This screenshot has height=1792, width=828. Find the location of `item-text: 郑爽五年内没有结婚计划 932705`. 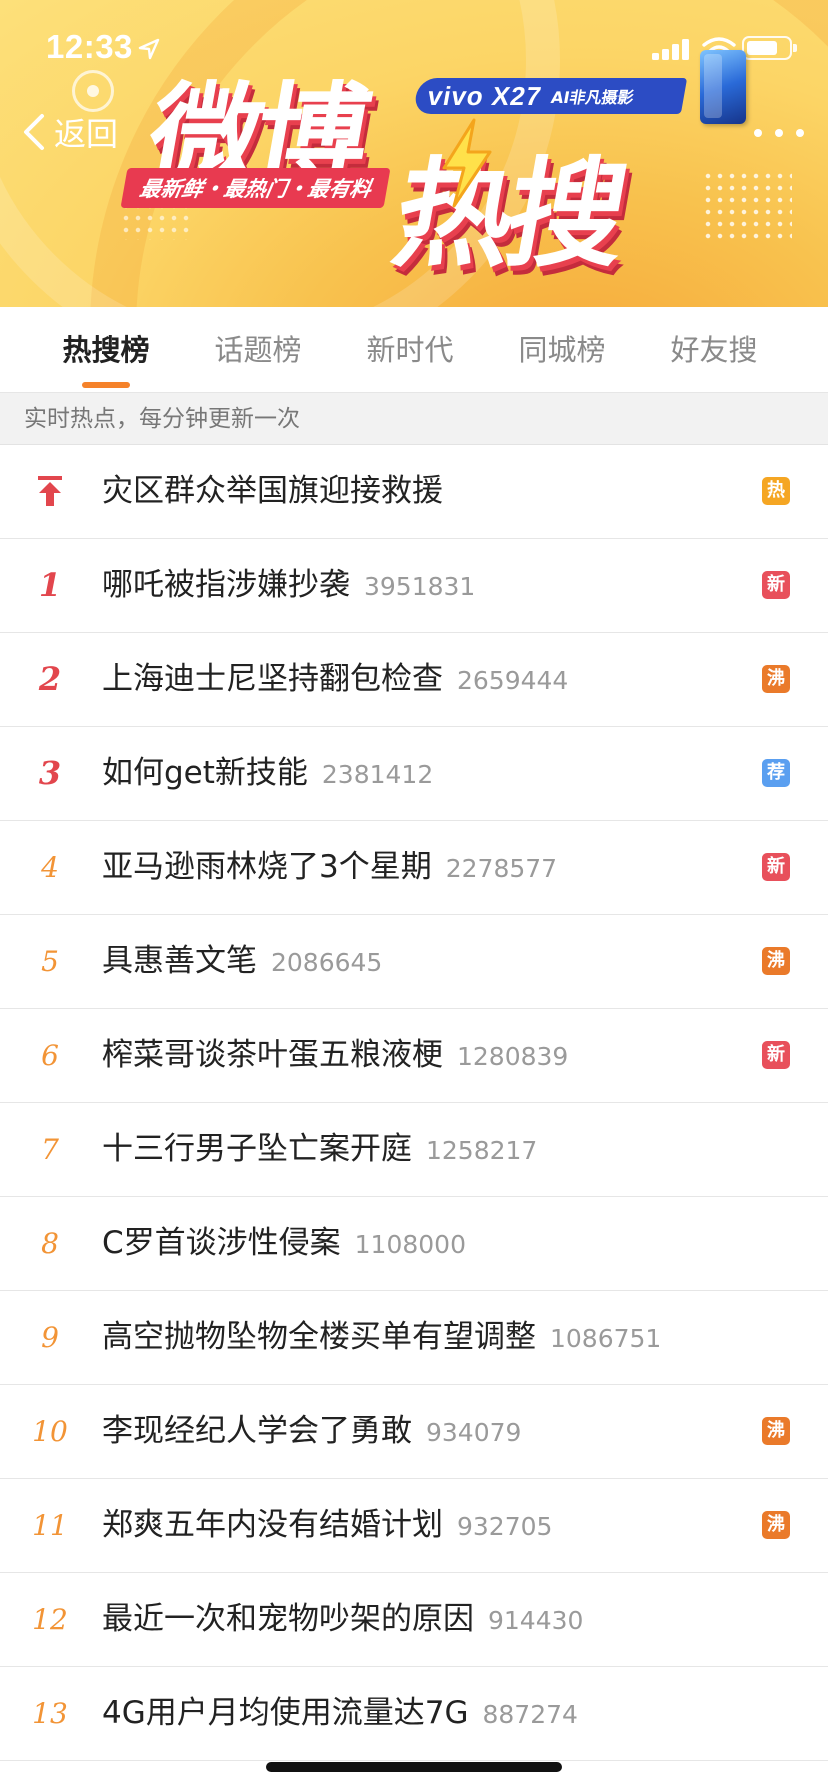

item-text: 郑爽五年内没有结婚计划 932705 is located at coordinates (327, 1525).